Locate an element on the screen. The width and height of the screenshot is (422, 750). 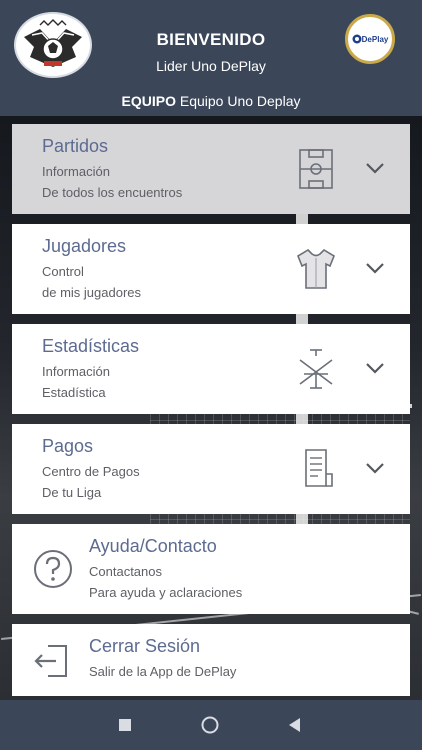
card-title: Cerrar Sesión is located at coordinates (145, 646).